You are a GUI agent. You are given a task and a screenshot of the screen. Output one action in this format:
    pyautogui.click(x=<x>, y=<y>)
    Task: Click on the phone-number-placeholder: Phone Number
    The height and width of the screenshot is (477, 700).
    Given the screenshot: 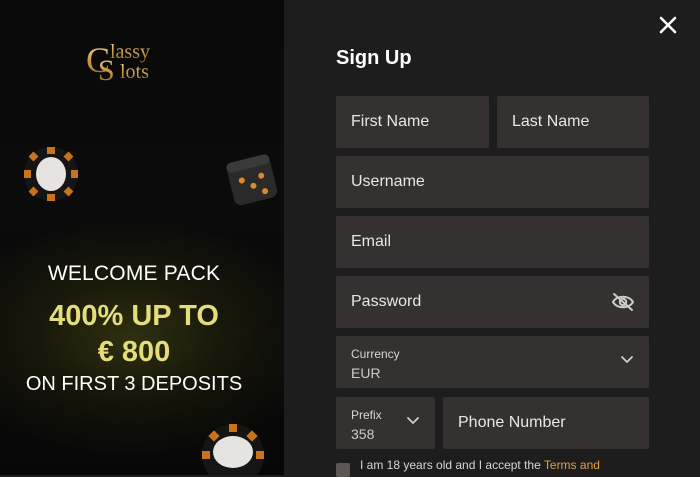 What is the action you would take?
    pyautogui.click(x=512, y=422)
    